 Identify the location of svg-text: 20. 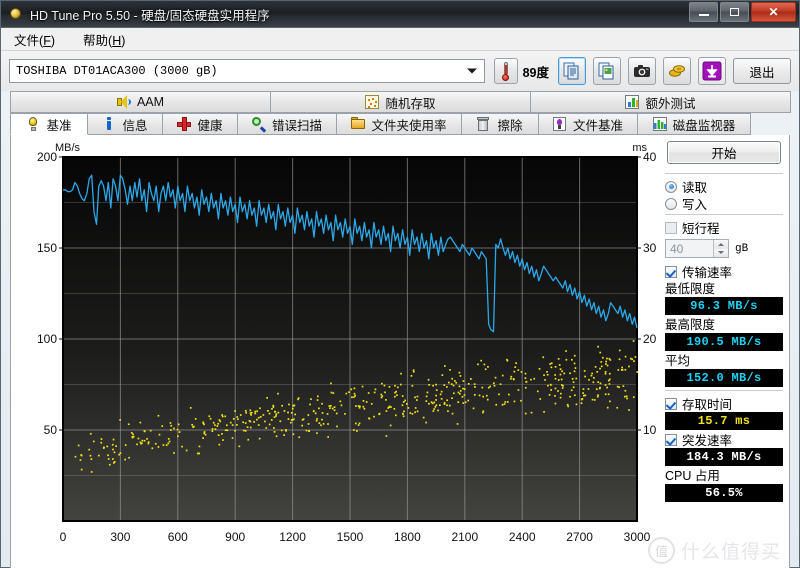
(650, 339).